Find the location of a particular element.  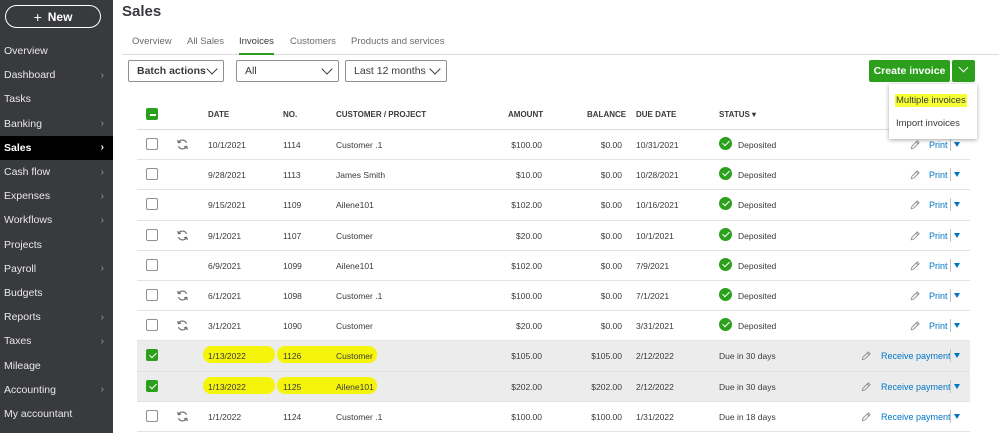

sidebar-item-overview: Overview is located at coordinates (56, 51).